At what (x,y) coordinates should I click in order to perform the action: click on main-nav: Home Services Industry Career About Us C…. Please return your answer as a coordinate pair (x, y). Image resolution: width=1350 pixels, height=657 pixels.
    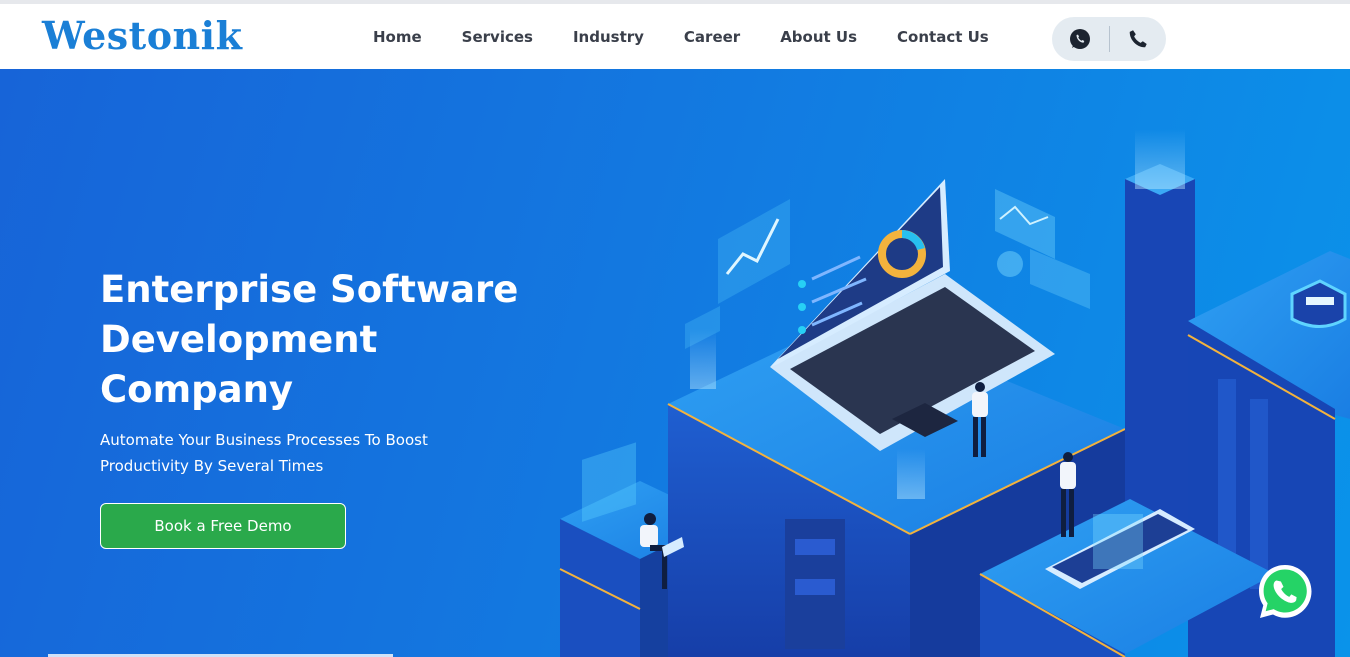
    Looking at the image, I should click on (701, 39).